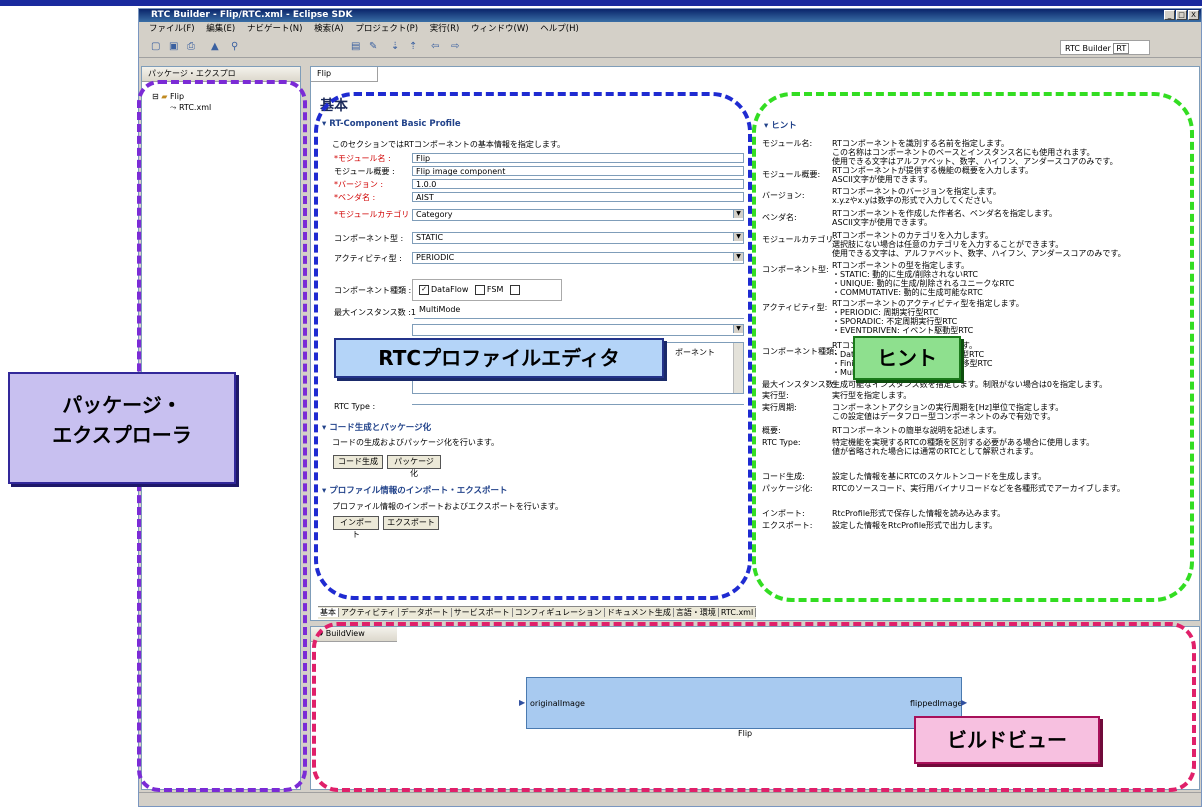 This screenshot has width=1202, height=807. Describe the element at coordinates (435, 46) in the screenshot. I see `back-icon: ⇦` at that location.